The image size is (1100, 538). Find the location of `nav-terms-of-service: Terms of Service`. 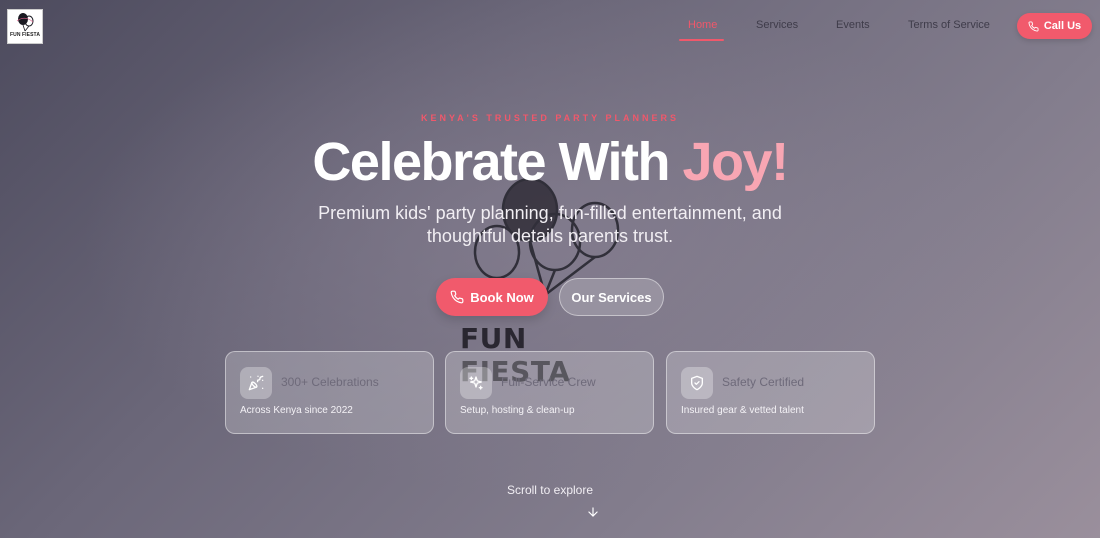

nav-terms-of-service: Terms of Service is located at coordinates (949, 25).